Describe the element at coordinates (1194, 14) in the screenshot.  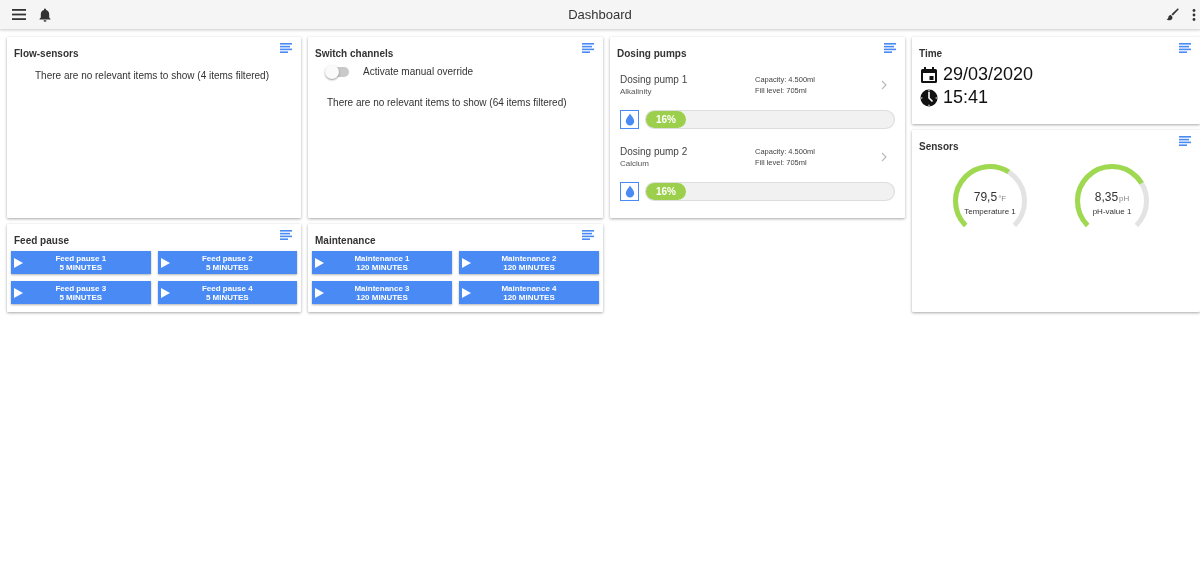
I see `more-icon` at that location.